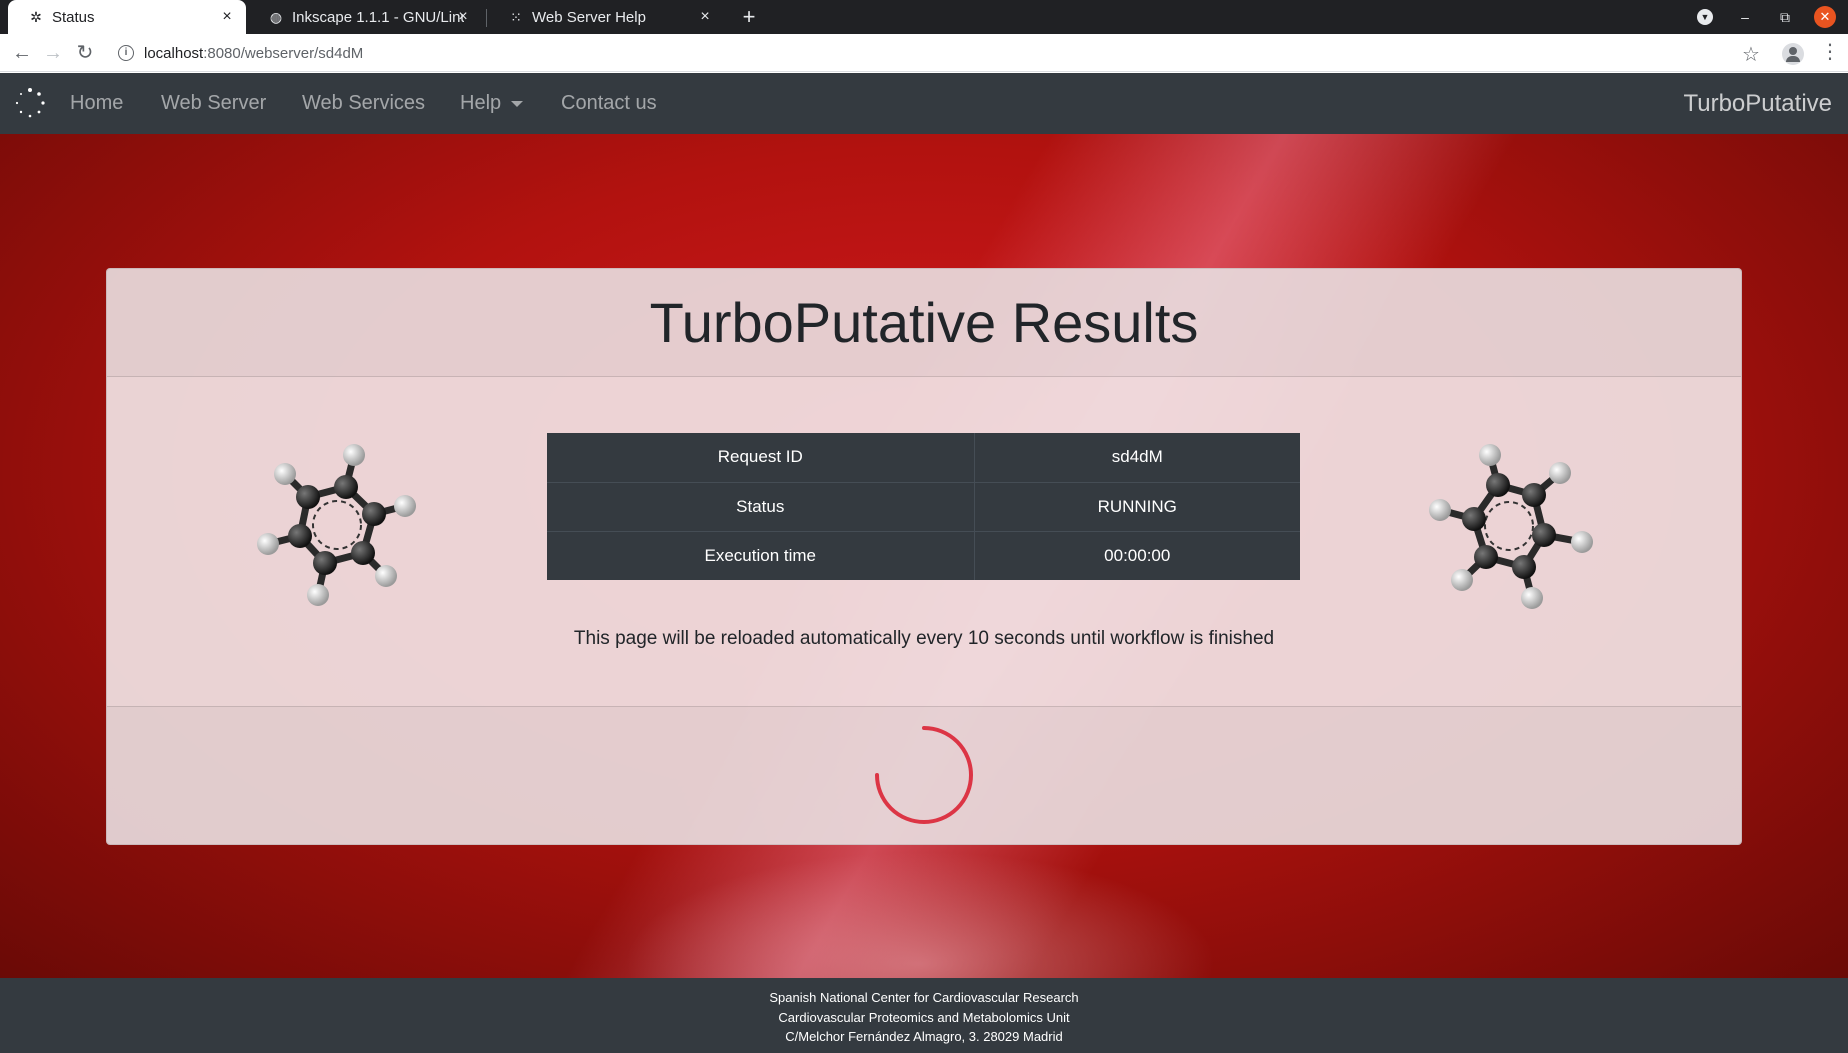 The height and width of the screenshot is (1053, 1848). I want to click on turboputative-logo-icon, so click(30, 103).